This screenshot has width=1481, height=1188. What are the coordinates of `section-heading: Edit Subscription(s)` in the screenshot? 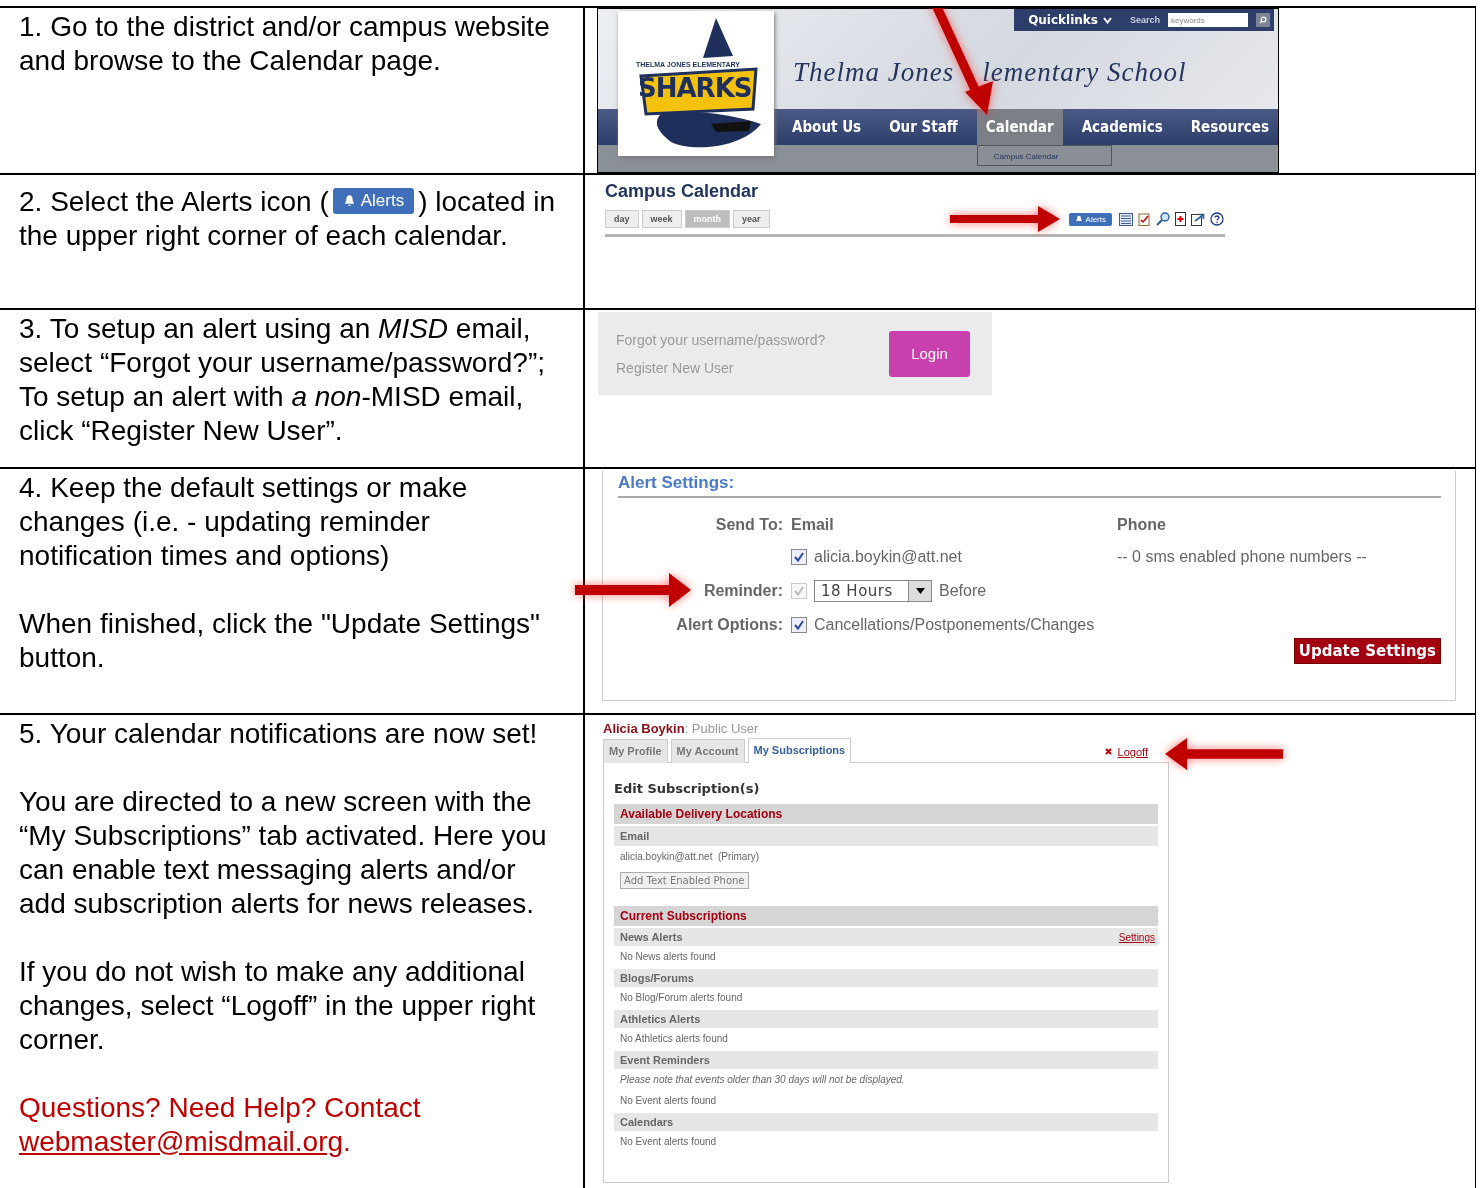 It's located at (687, 788).